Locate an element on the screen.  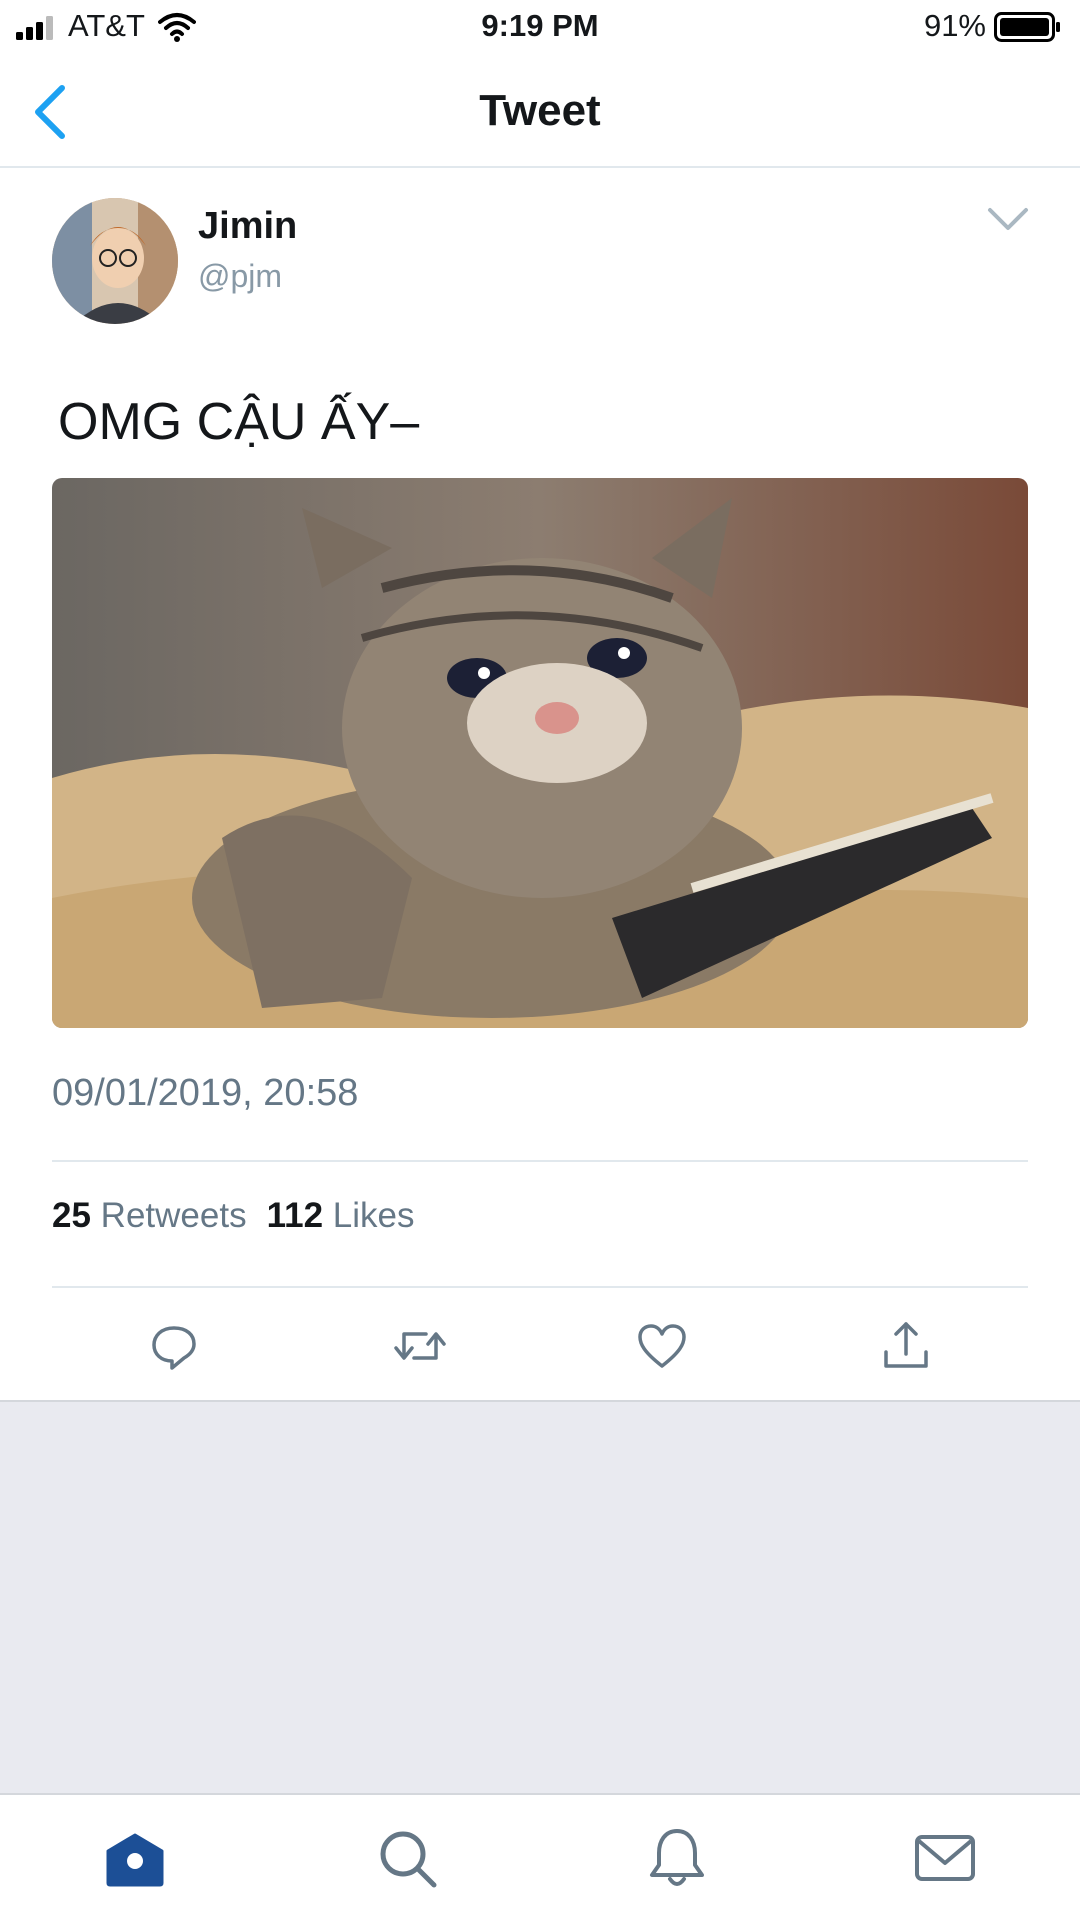
retweet-count: 25 is located at coordinates (71, 1215).